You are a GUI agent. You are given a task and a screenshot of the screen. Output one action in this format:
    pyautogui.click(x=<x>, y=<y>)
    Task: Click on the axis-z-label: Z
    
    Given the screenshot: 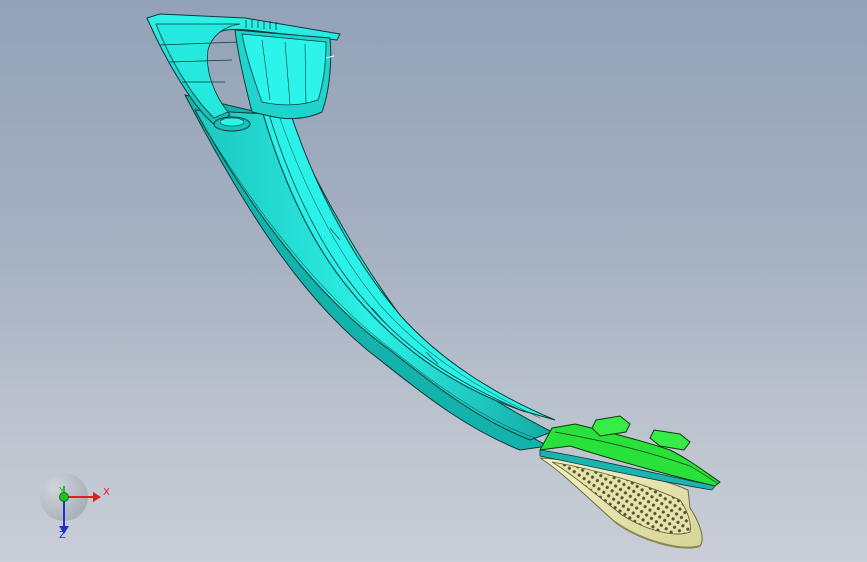 What is the action you would take?
    pyautogui.click(x=62, y=535)
    